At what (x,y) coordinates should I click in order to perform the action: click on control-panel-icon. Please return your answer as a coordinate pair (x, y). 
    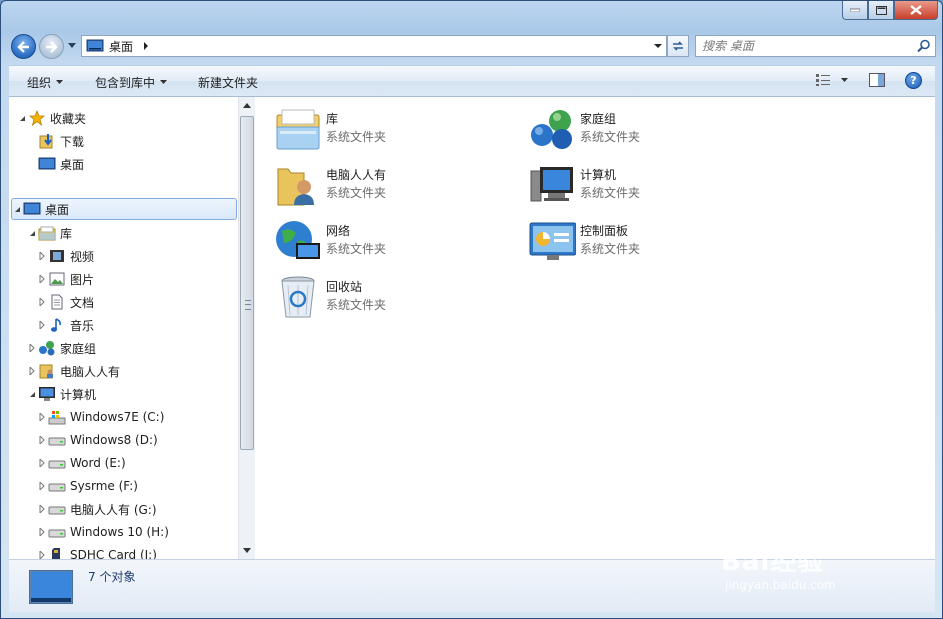
    Looking at the image, I should click on (552, 241).